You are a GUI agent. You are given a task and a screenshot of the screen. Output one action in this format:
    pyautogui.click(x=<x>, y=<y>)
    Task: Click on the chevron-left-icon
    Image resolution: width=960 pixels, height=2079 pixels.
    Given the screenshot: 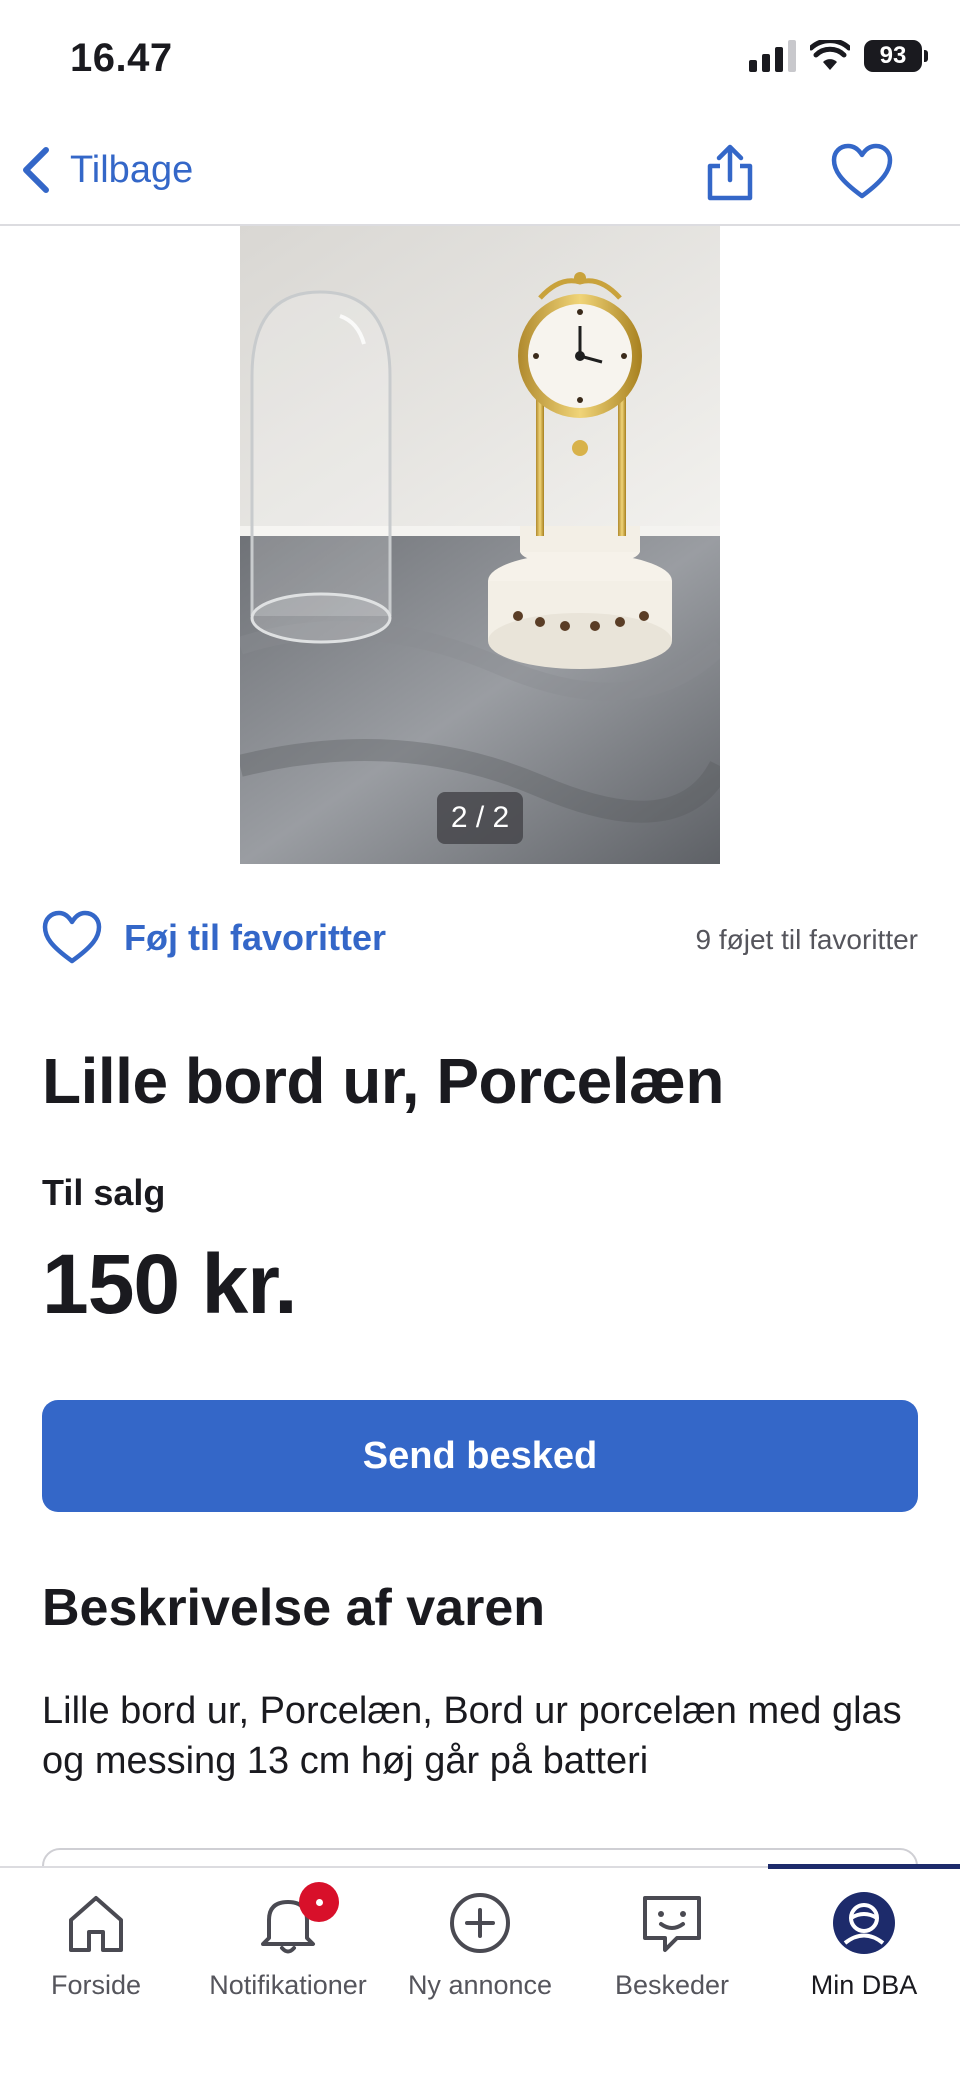 What is the action you would take?
    pyautogui.click(x=36, y=170)
    